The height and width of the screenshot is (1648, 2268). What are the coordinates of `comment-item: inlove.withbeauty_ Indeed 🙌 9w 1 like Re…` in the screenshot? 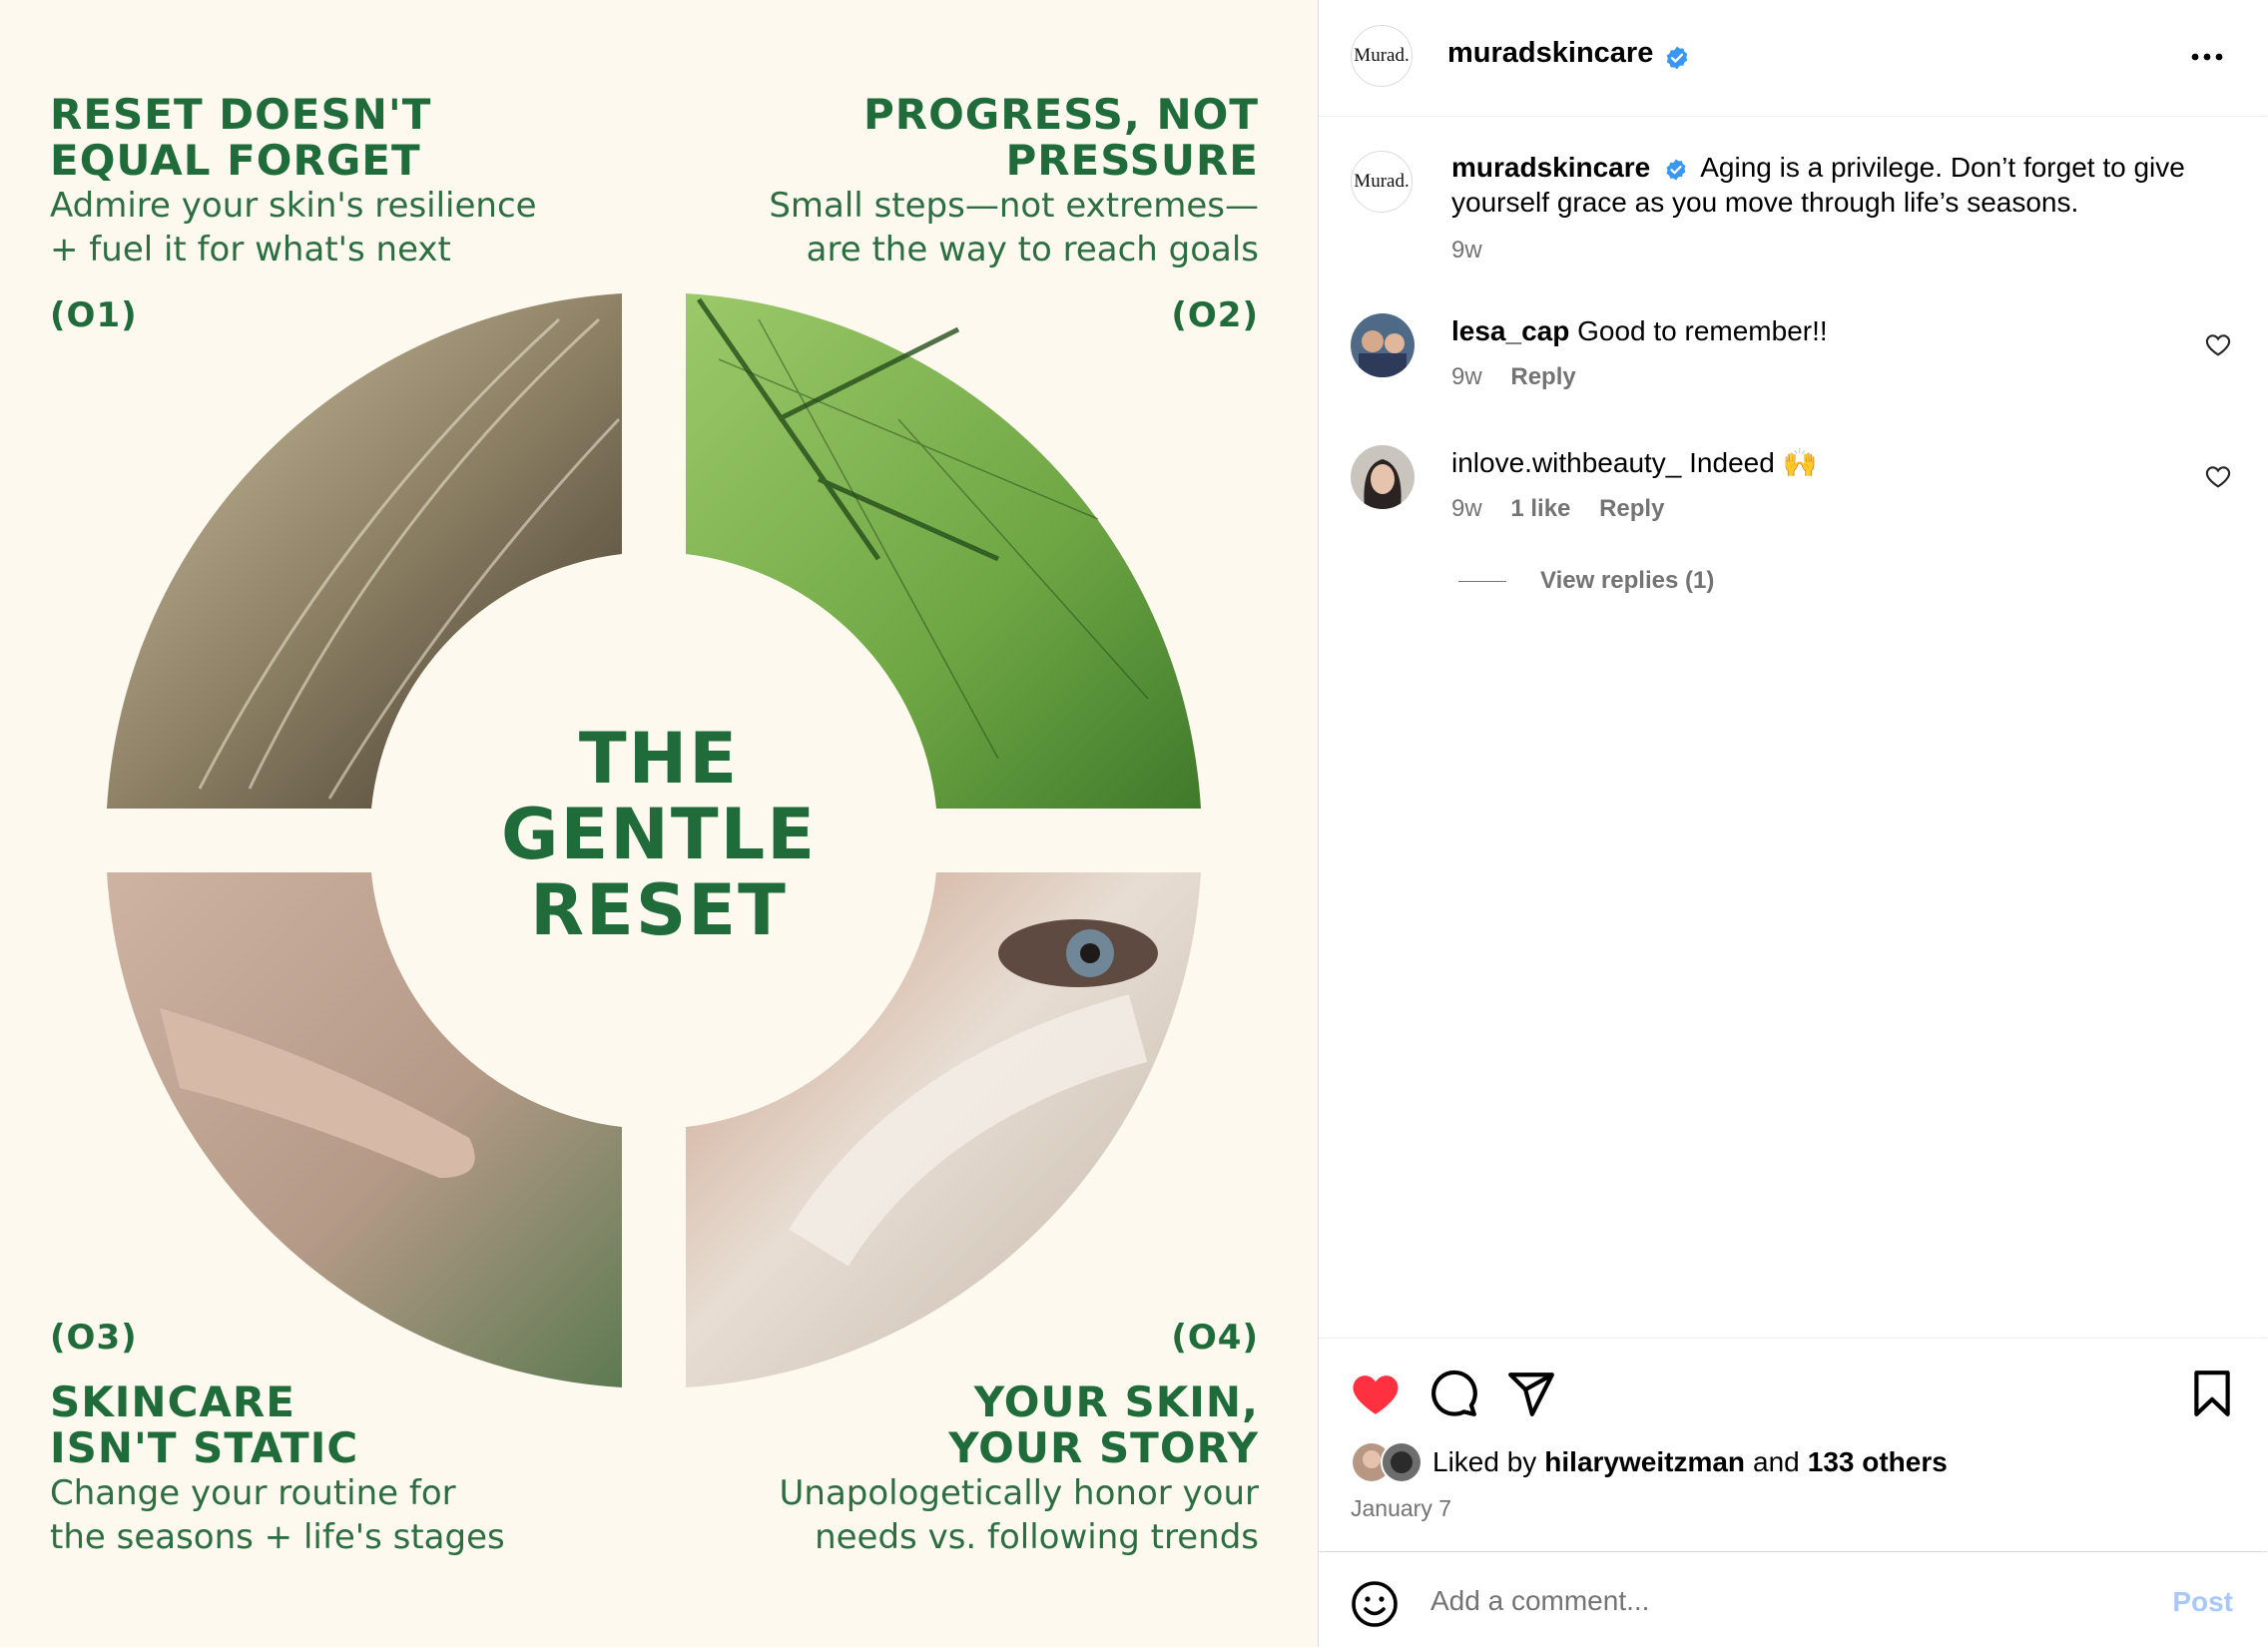 It's located at (1800, 485).